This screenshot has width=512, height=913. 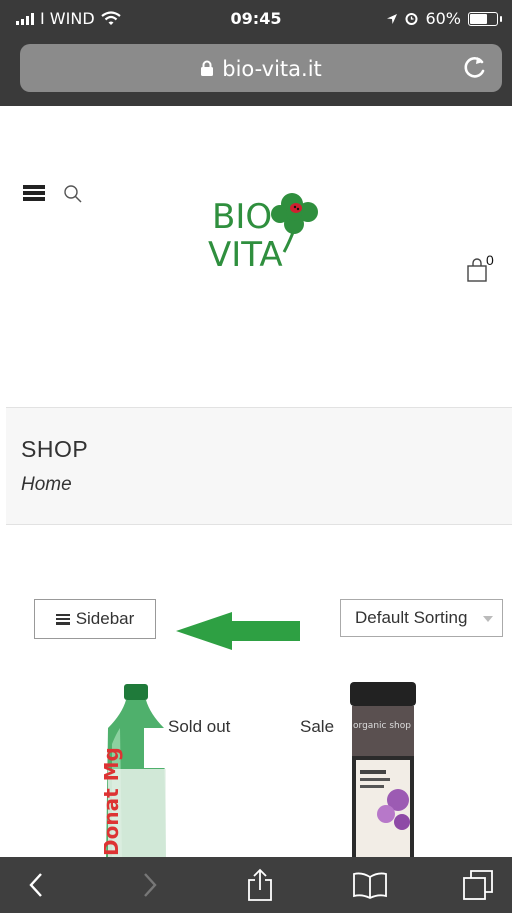 What do you see at coordinates (317, 726) in the screenshot?
I see `product-badge-sale: Sale` at bounding box center [317, 726].